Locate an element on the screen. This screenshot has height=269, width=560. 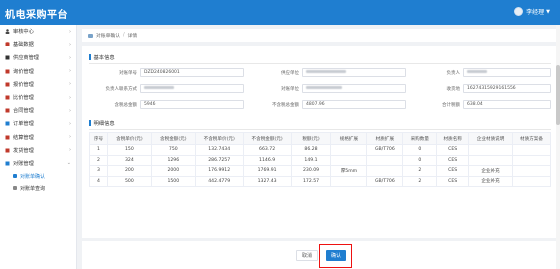
table-cell: 2 is located at coordinates (420, 171).